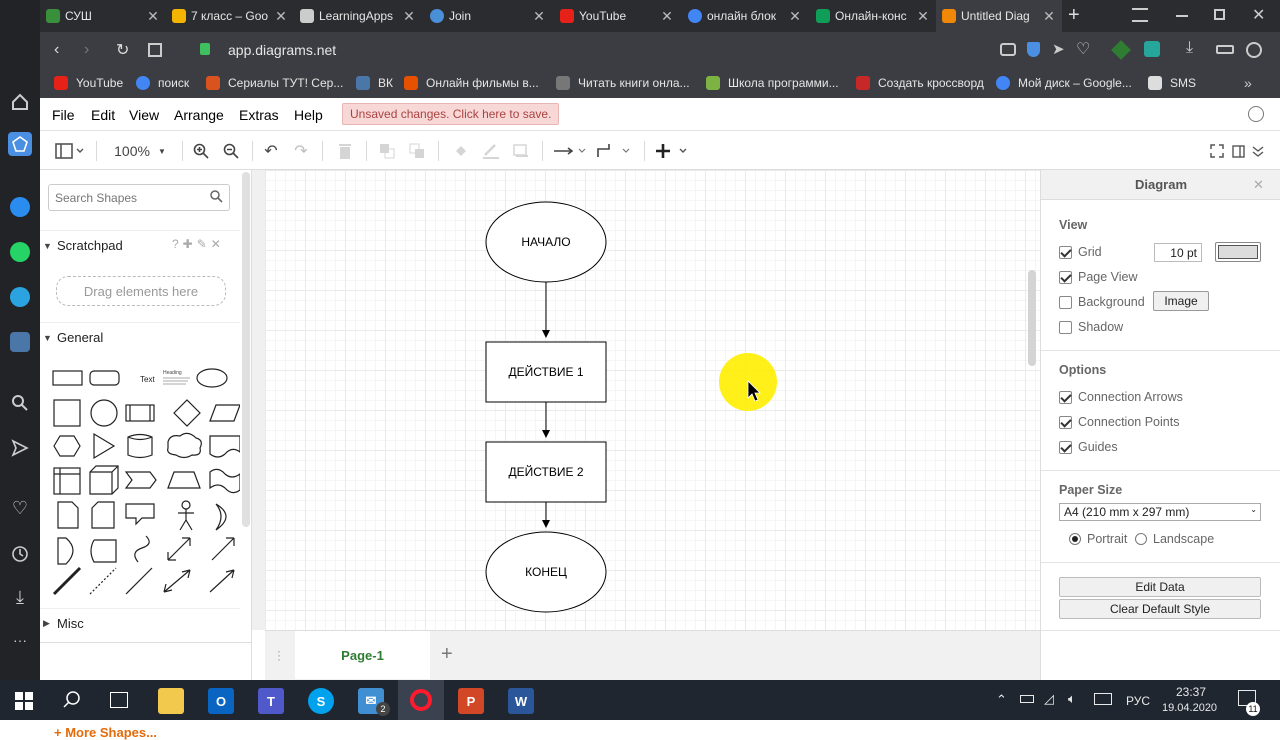 Image resolution: width=1280 pixels, height=740 pixels. What do you see at coordinates (147, 379) in the screenshot?
I see `text-shape-icon: Text` at bounding box center [147, 379].